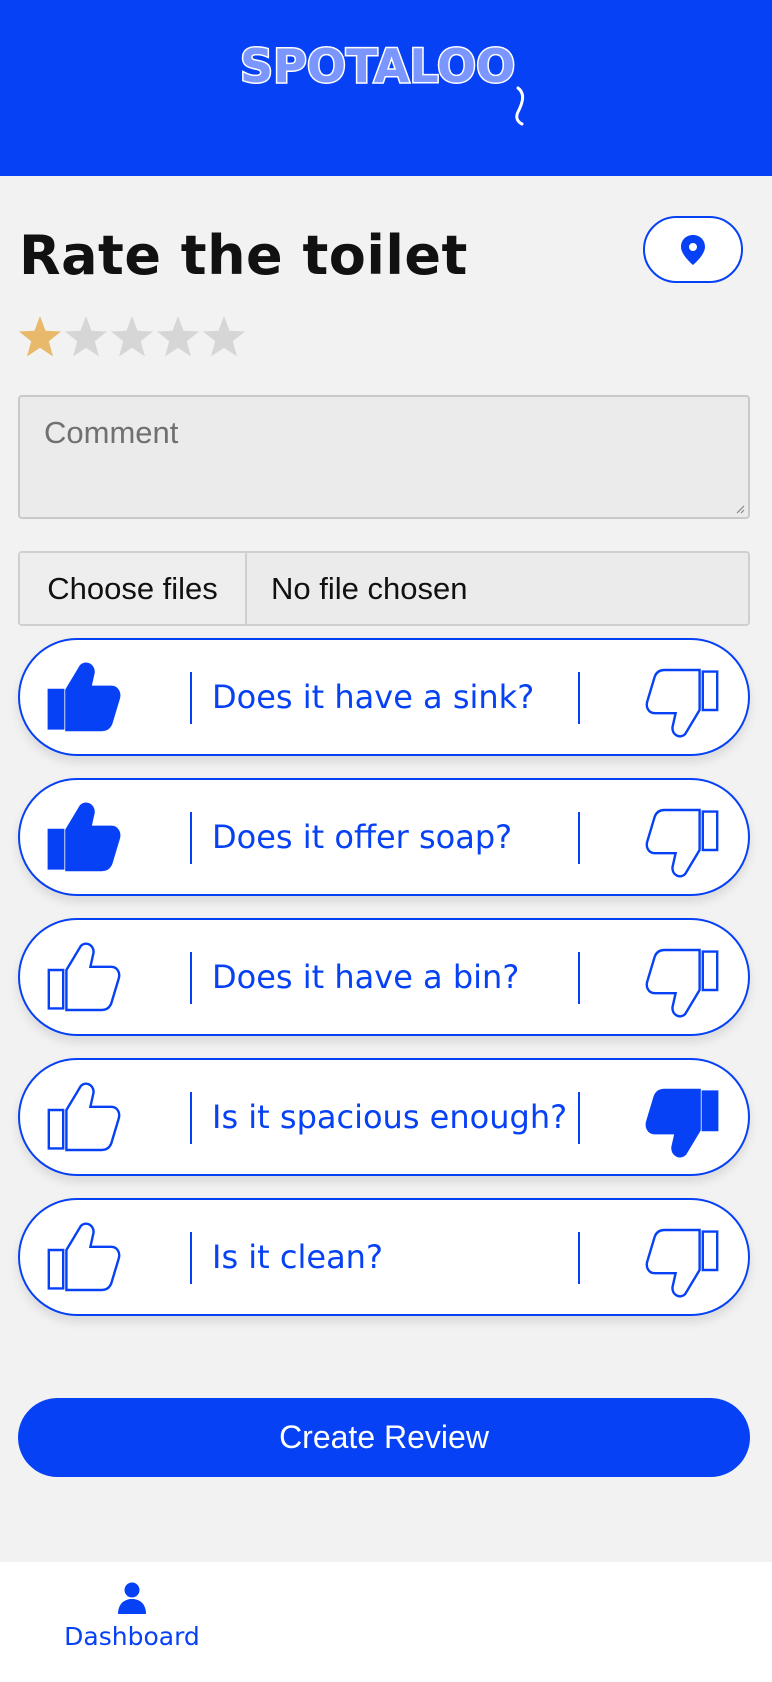 Image resolution: width=772 pixels, height=1682 pixels. I want to click on create-review-button: Create Review, so click(384, 1437).